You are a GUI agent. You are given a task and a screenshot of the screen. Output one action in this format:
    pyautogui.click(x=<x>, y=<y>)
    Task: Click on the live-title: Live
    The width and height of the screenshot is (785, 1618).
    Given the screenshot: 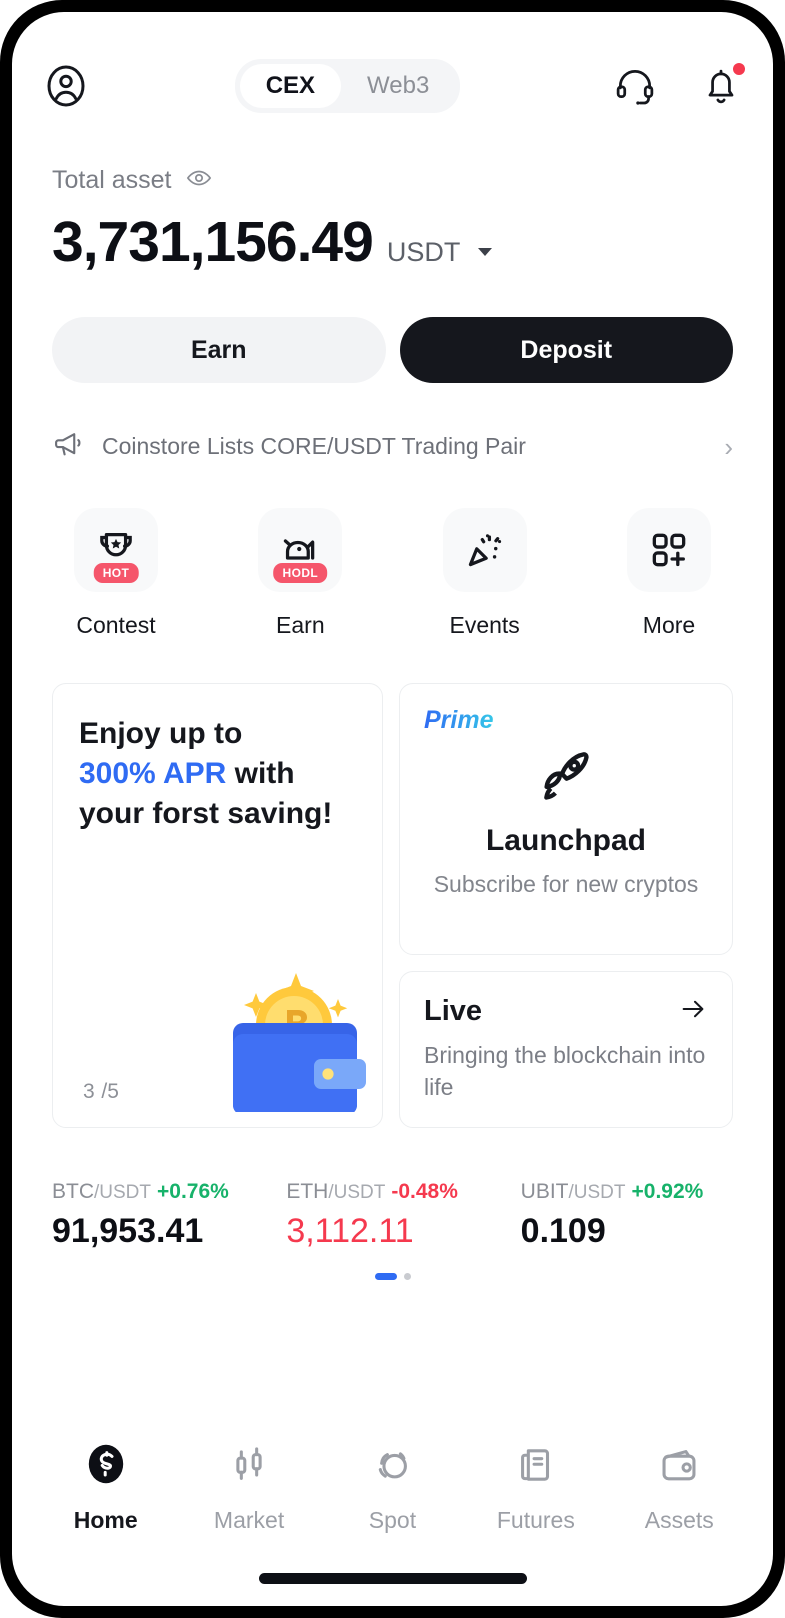 What is the action you would take?
    pyautogui.click(x=453, y=1011)
    